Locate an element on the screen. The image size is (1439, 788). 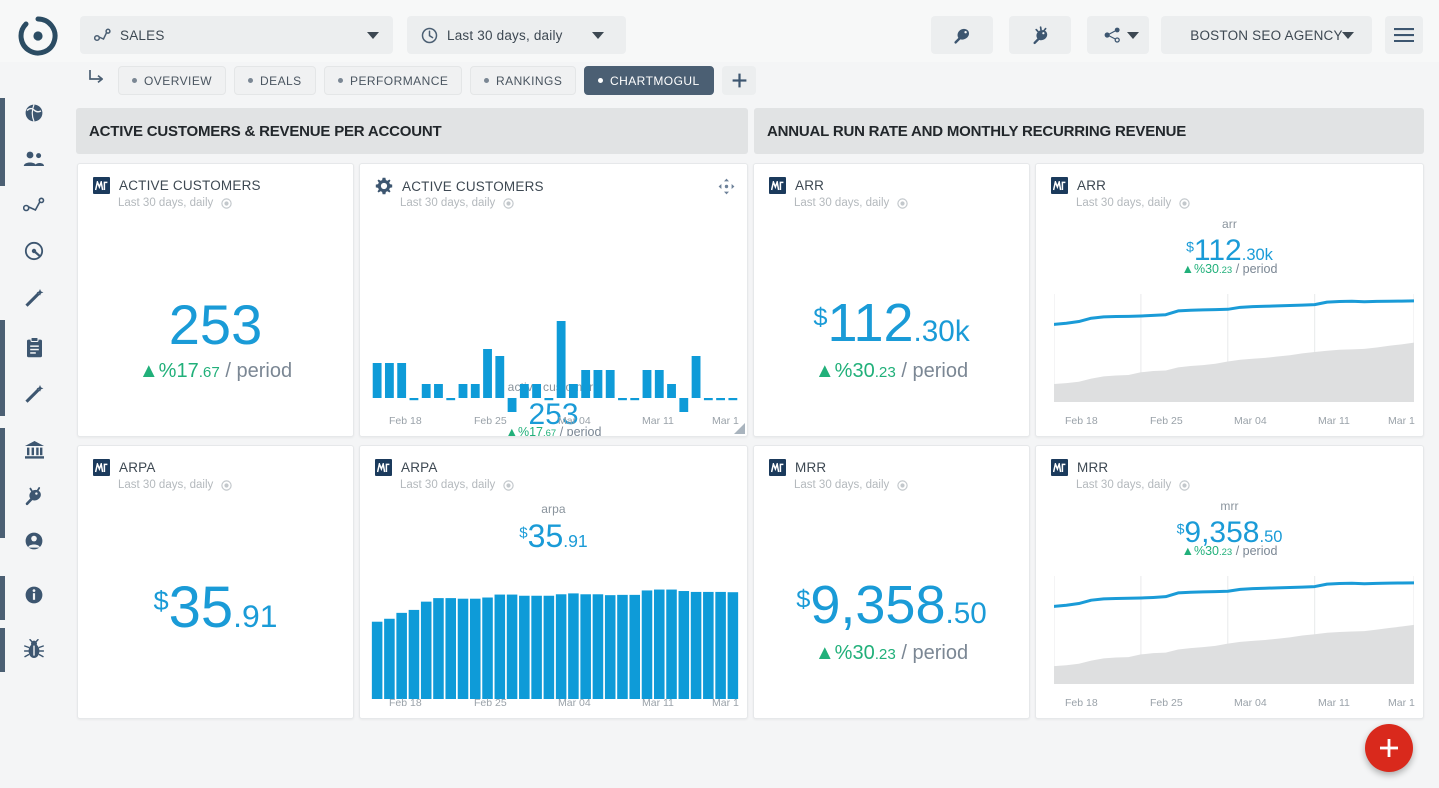
globe-icon is located at coordinates (34, 113).